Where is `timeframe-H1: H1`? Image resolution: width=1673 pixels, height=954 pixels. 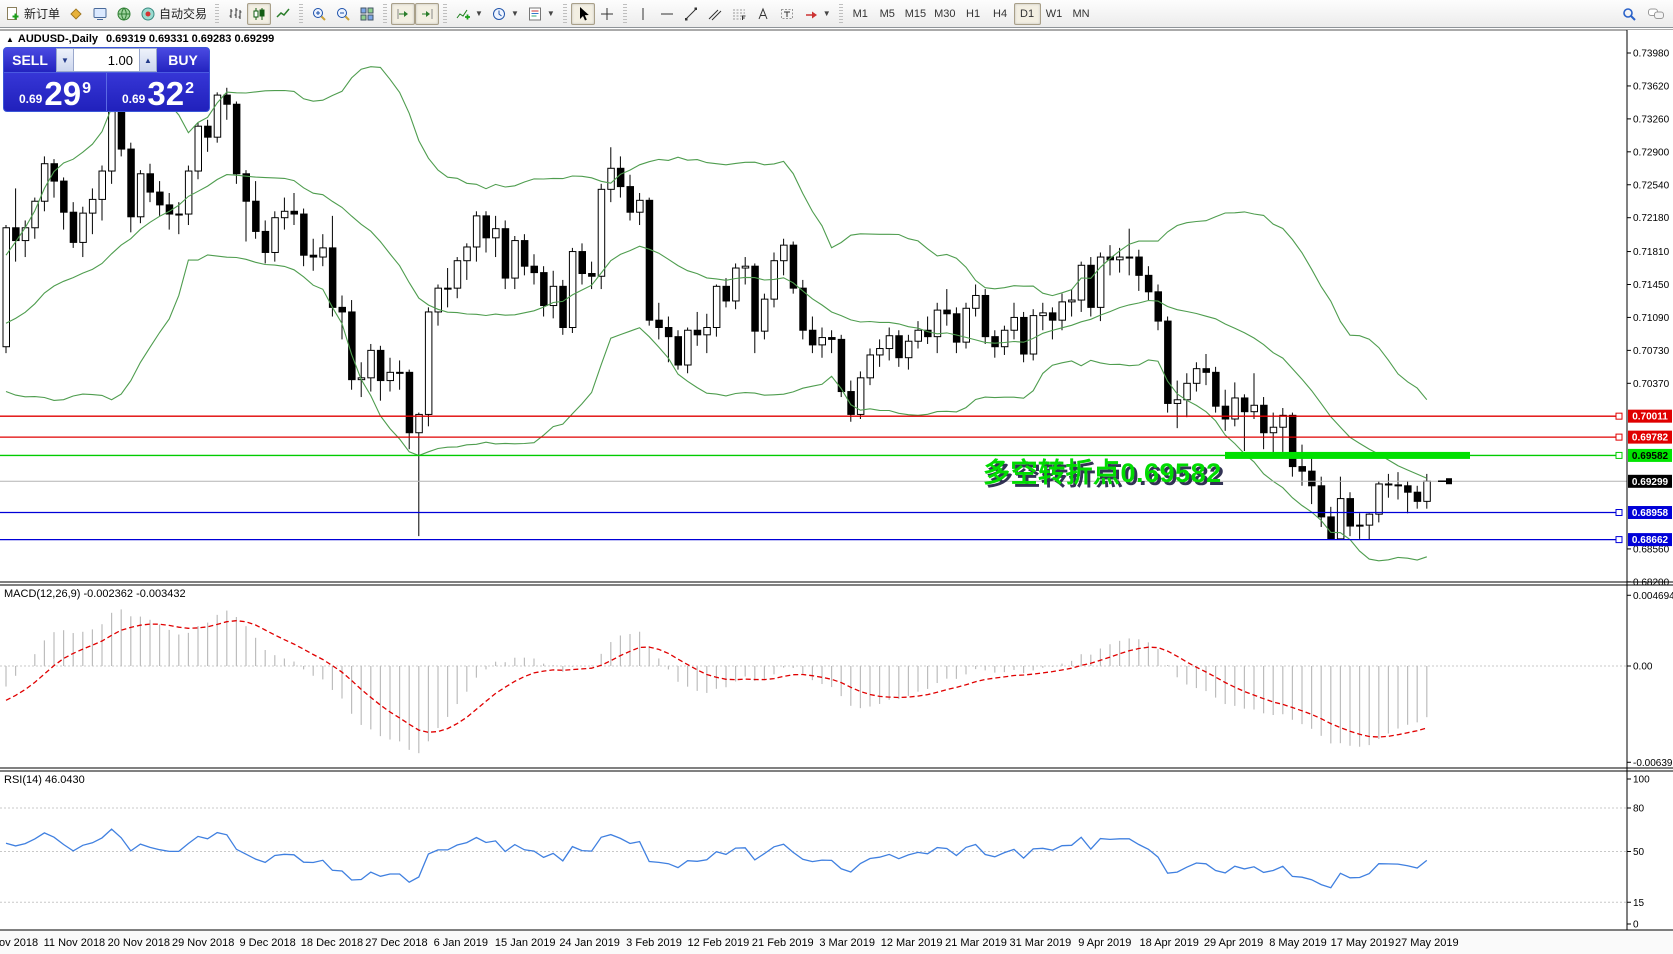 timeframe-H1: H1 is located at coordinates (973, 14).